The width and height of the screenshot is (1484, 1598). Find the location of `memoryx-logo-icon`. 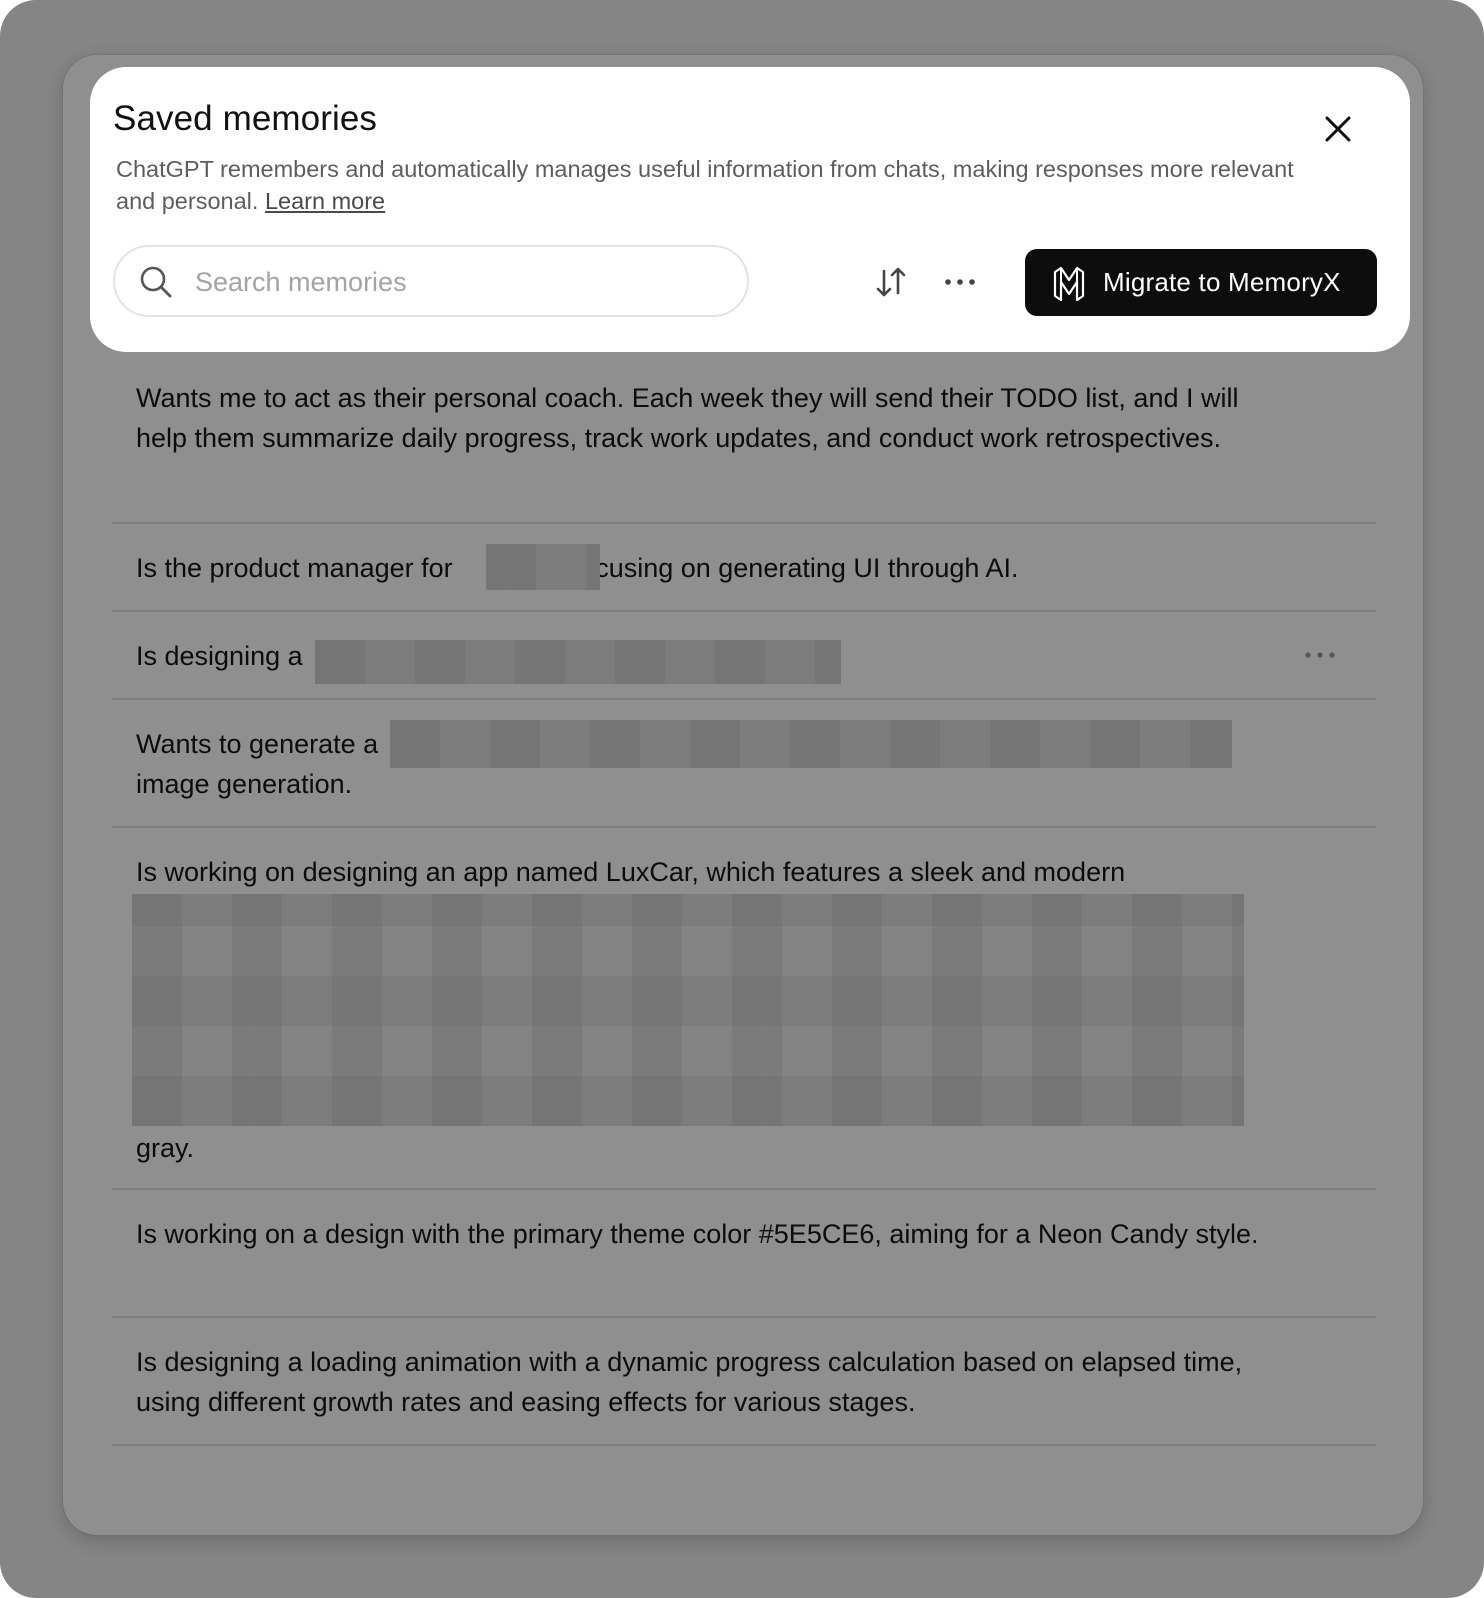

memoryx-logo-icon is located at coordinates (1069, 283).